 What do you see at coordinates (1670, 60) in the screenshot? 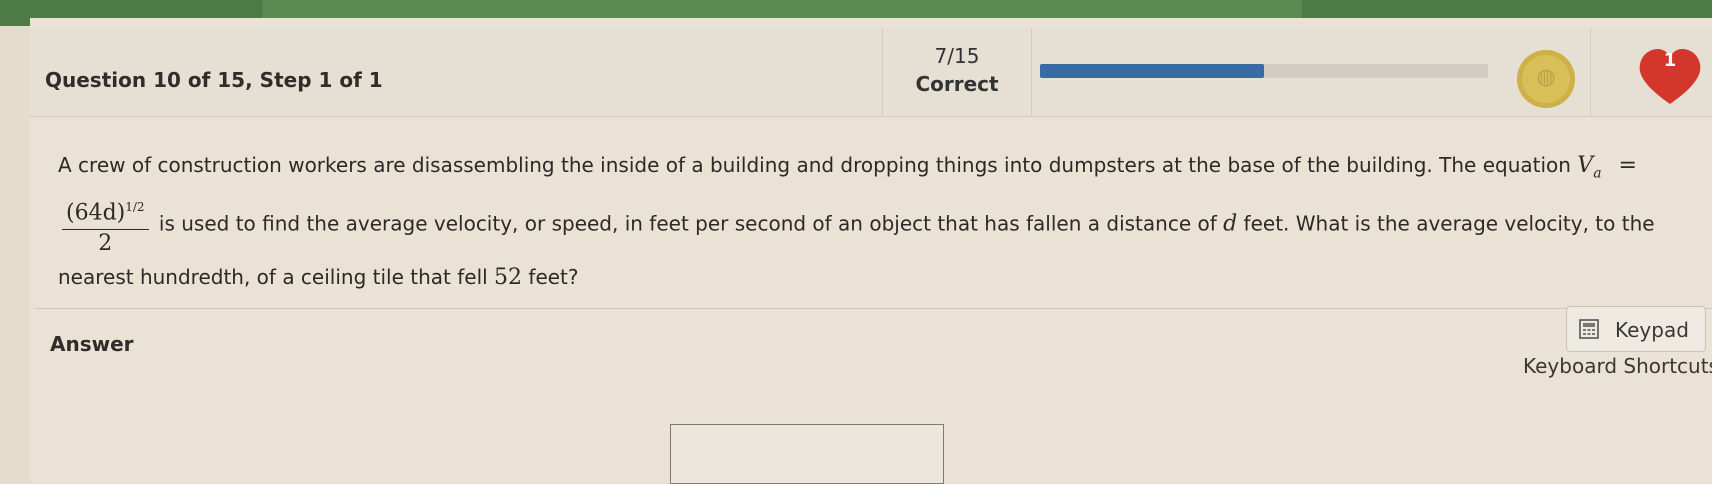
I see `hearts-count: 1` at bounding box center [1670, 60].